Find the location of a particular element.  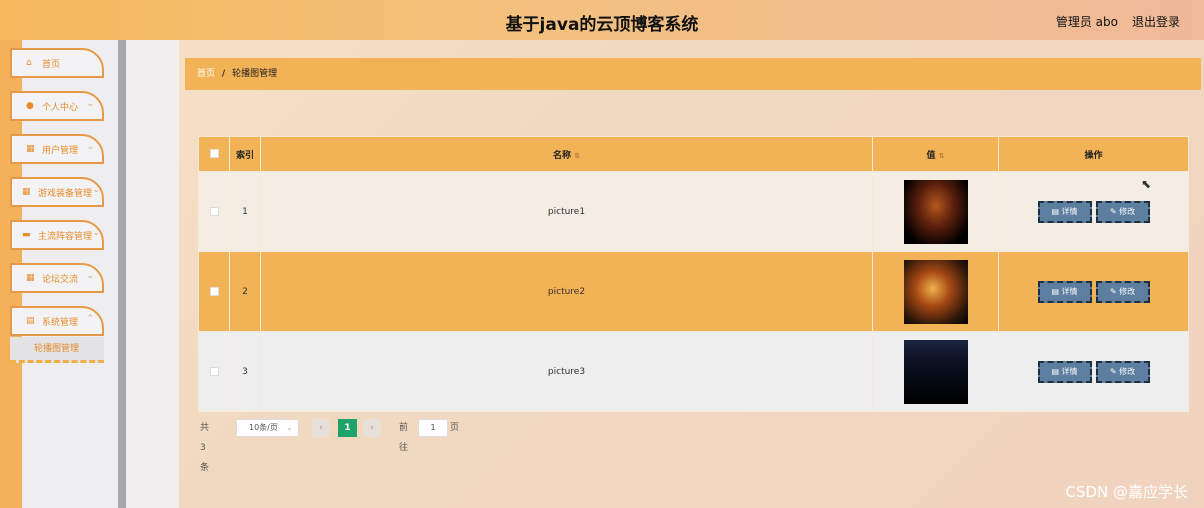

breadcrumb: 首页 / 轮播图管理 is located at coordinates (693, 74).